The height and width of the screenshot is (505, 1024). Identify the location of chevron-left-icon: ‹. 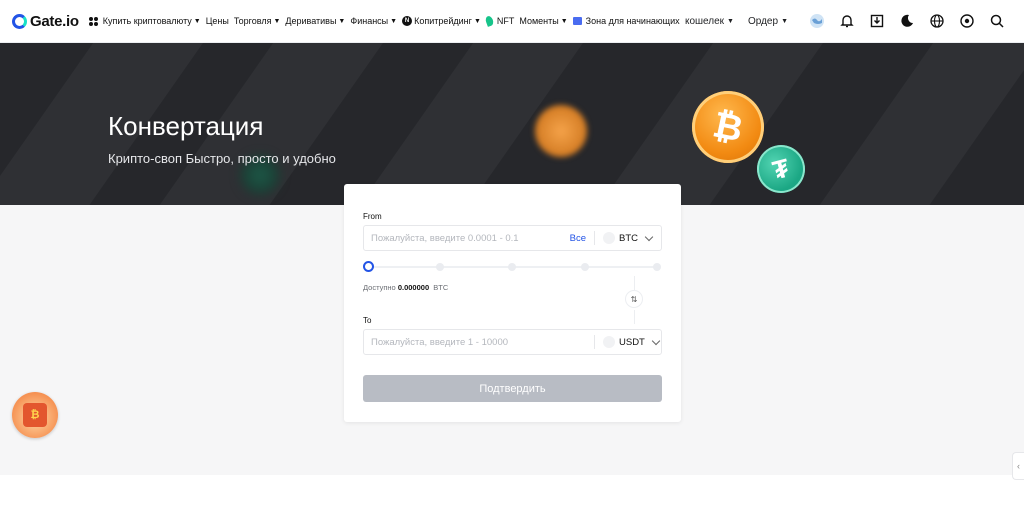
(1018, 466).